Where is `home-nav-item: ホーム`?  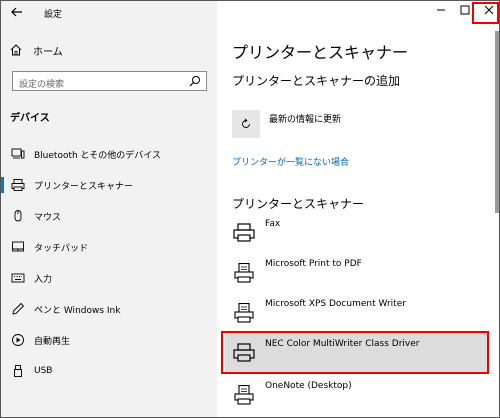 home-nav-item: ホーム is located at coordinates (36, 50).